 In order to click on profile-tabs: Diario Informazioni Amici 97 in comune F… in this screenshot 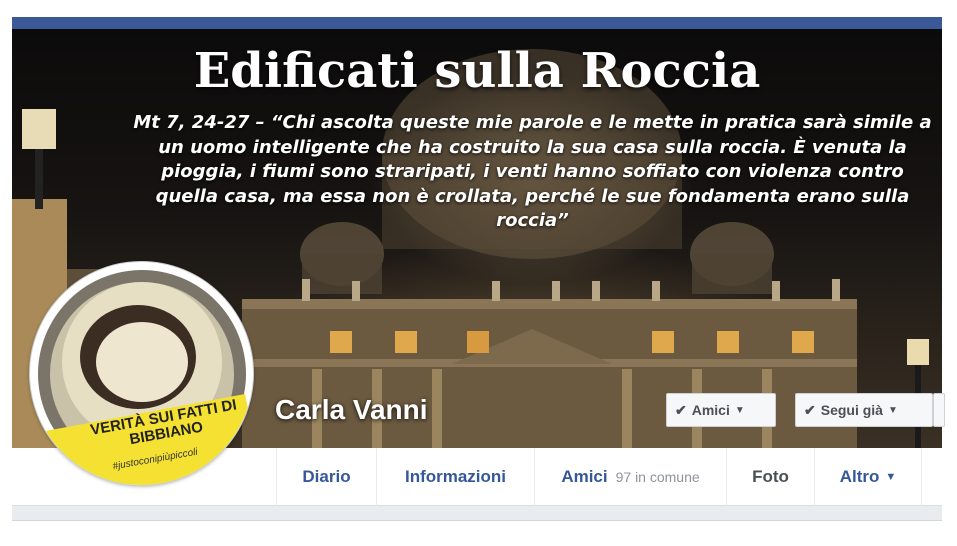, I will do `click(599, 477)`.